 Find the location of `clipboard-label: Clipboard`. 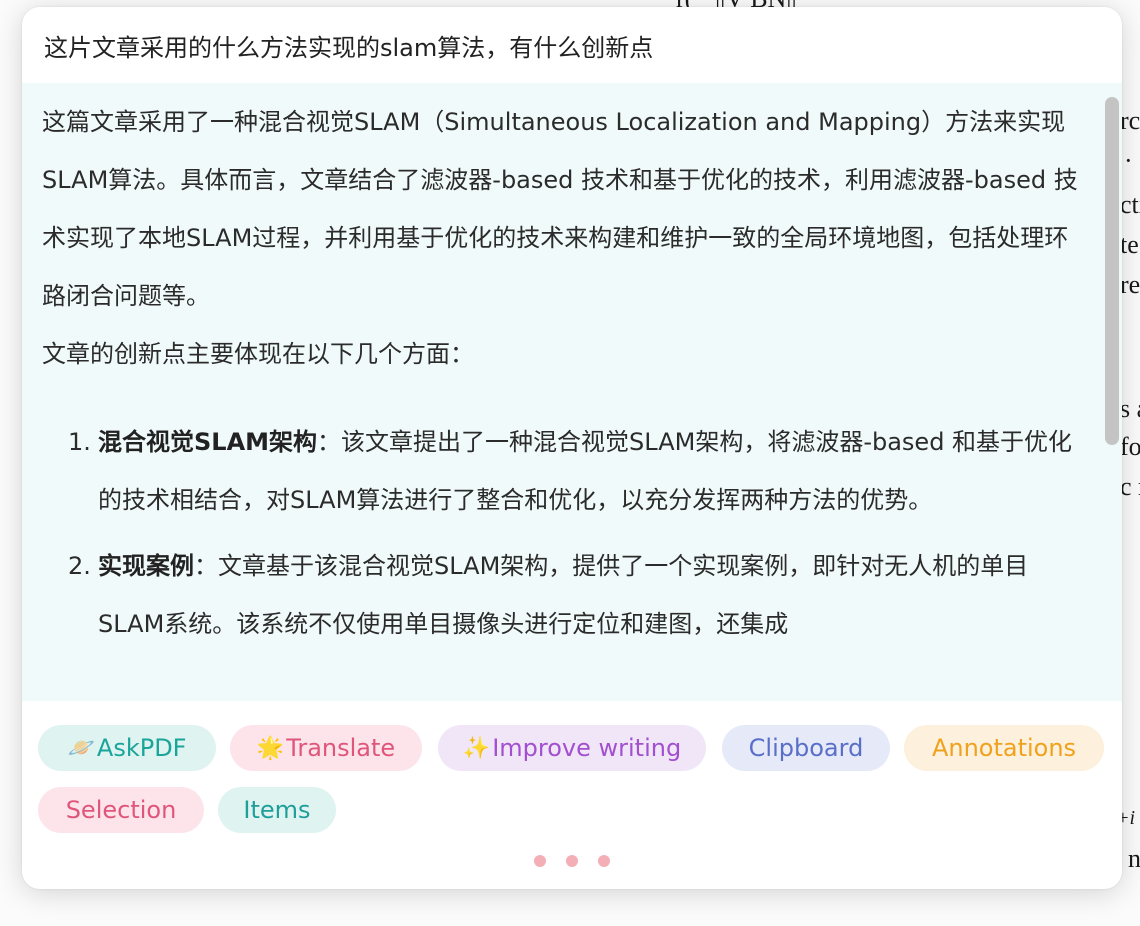

clipboard-label: Clipboard is located at coordinates (806, 748).